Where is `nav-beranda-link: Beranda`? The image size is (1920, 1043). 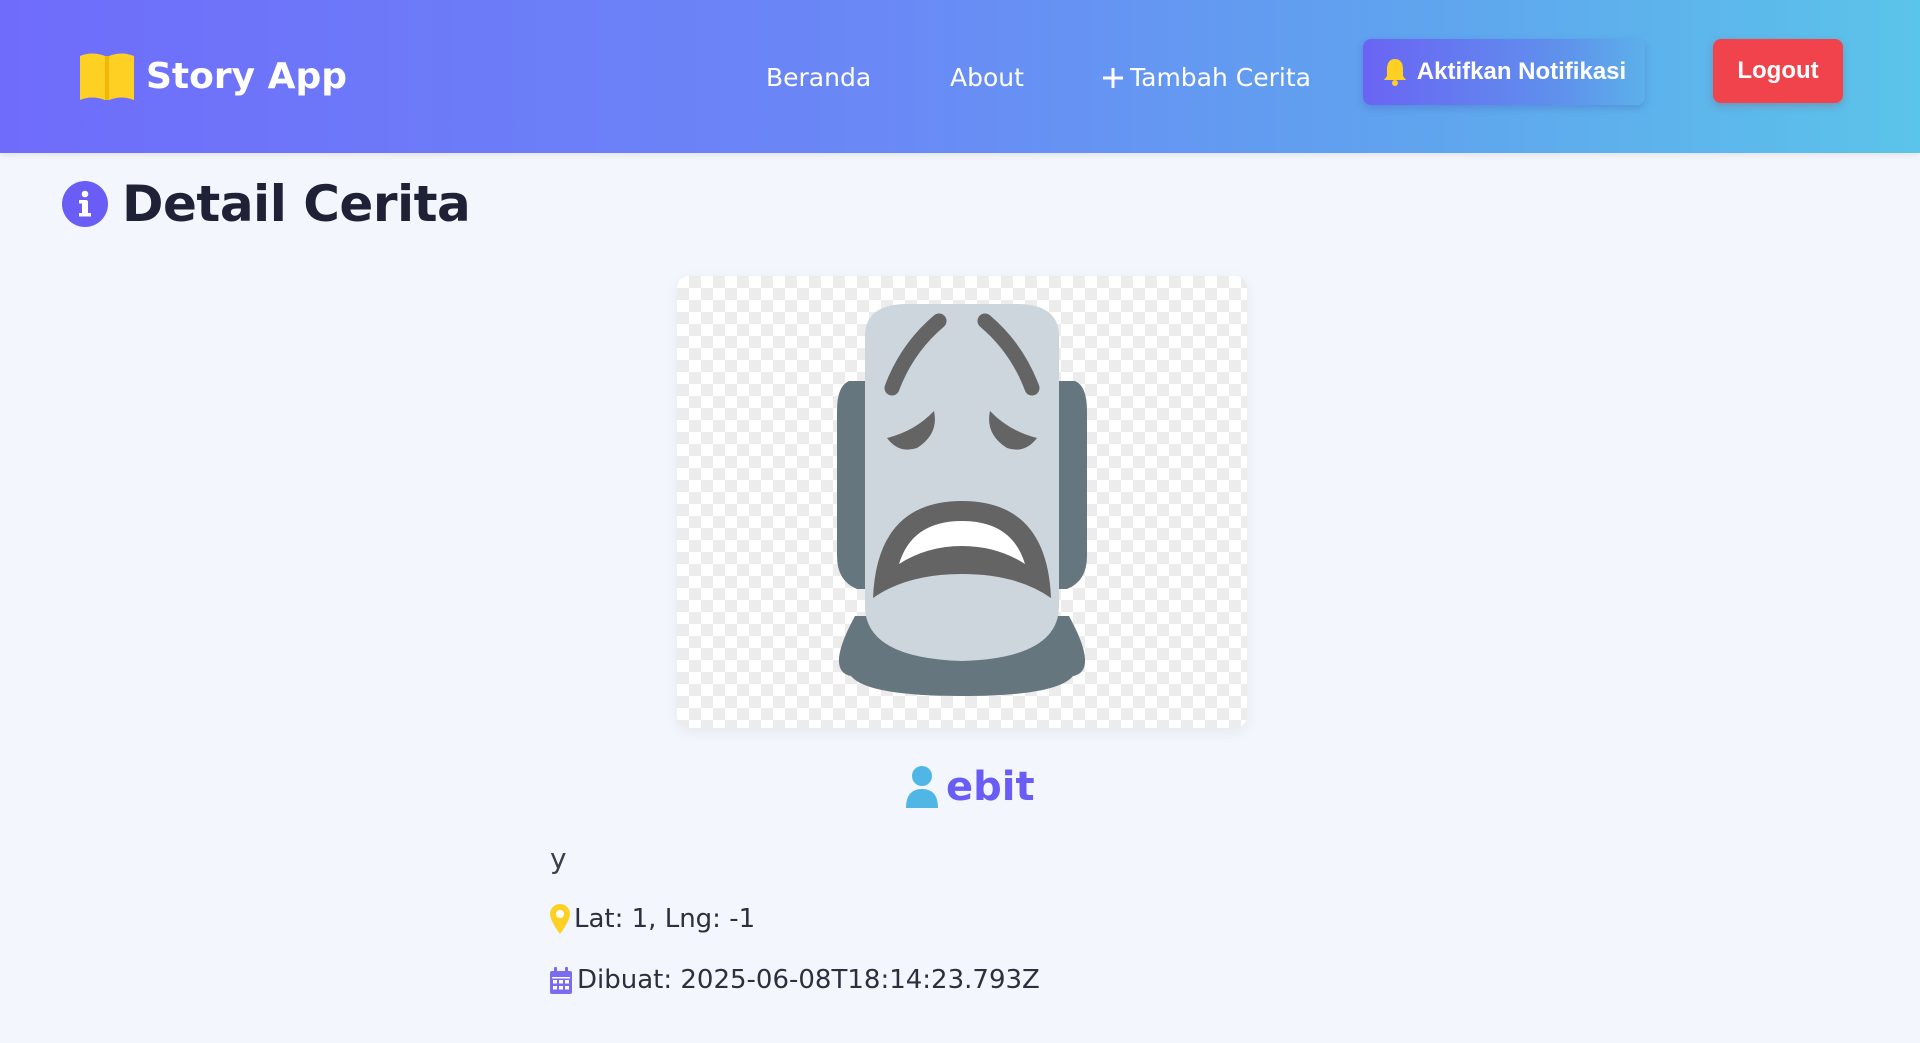
nav-beranda-link: Beranda is located at coordinates (818, 78).